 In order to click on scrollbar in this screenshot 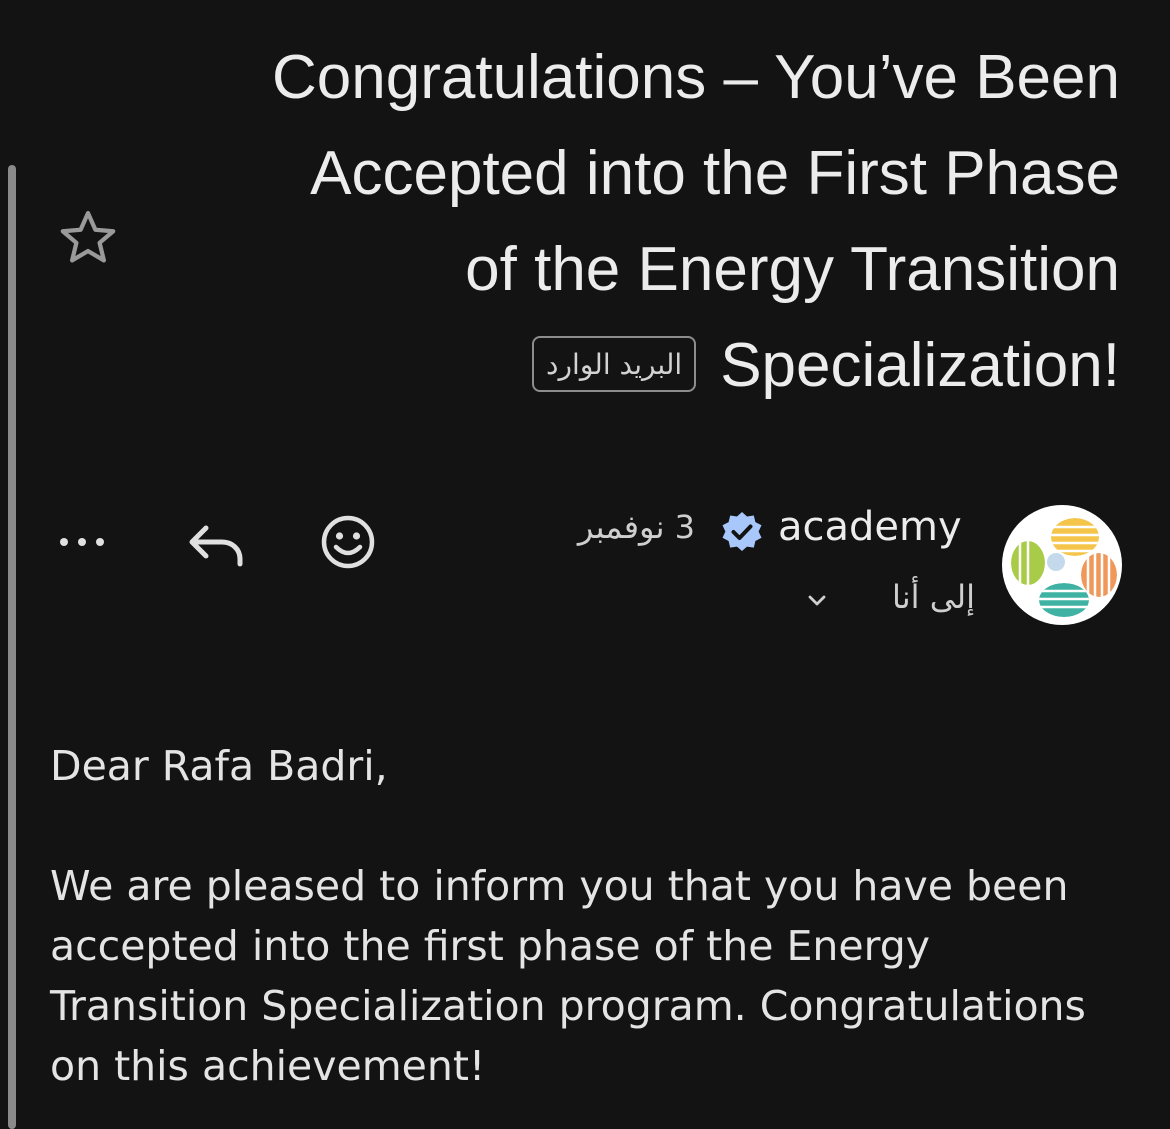, I will do `click(12, 647)`.